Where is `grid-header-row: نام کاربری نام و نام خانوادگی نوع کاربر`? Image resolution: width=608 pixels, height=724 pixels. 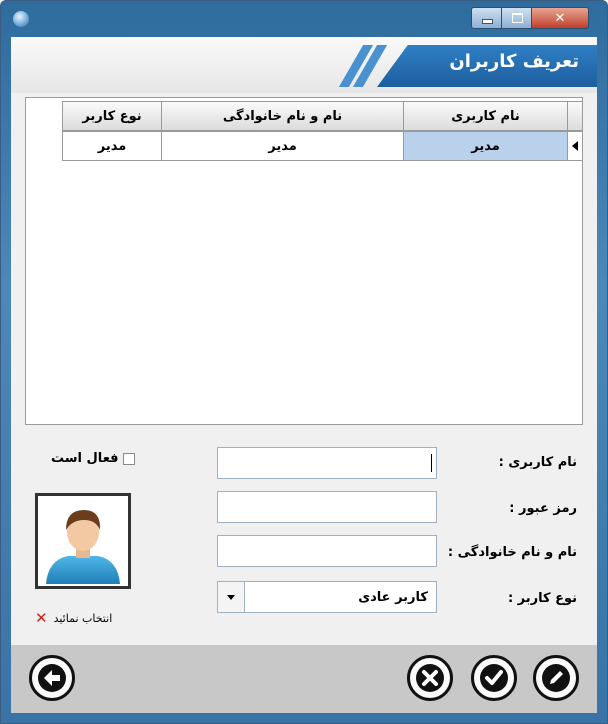
grid-header-row: نام کاربری نام و نام خانوادگی نوع کاربر is located at coordinates (322, 116).